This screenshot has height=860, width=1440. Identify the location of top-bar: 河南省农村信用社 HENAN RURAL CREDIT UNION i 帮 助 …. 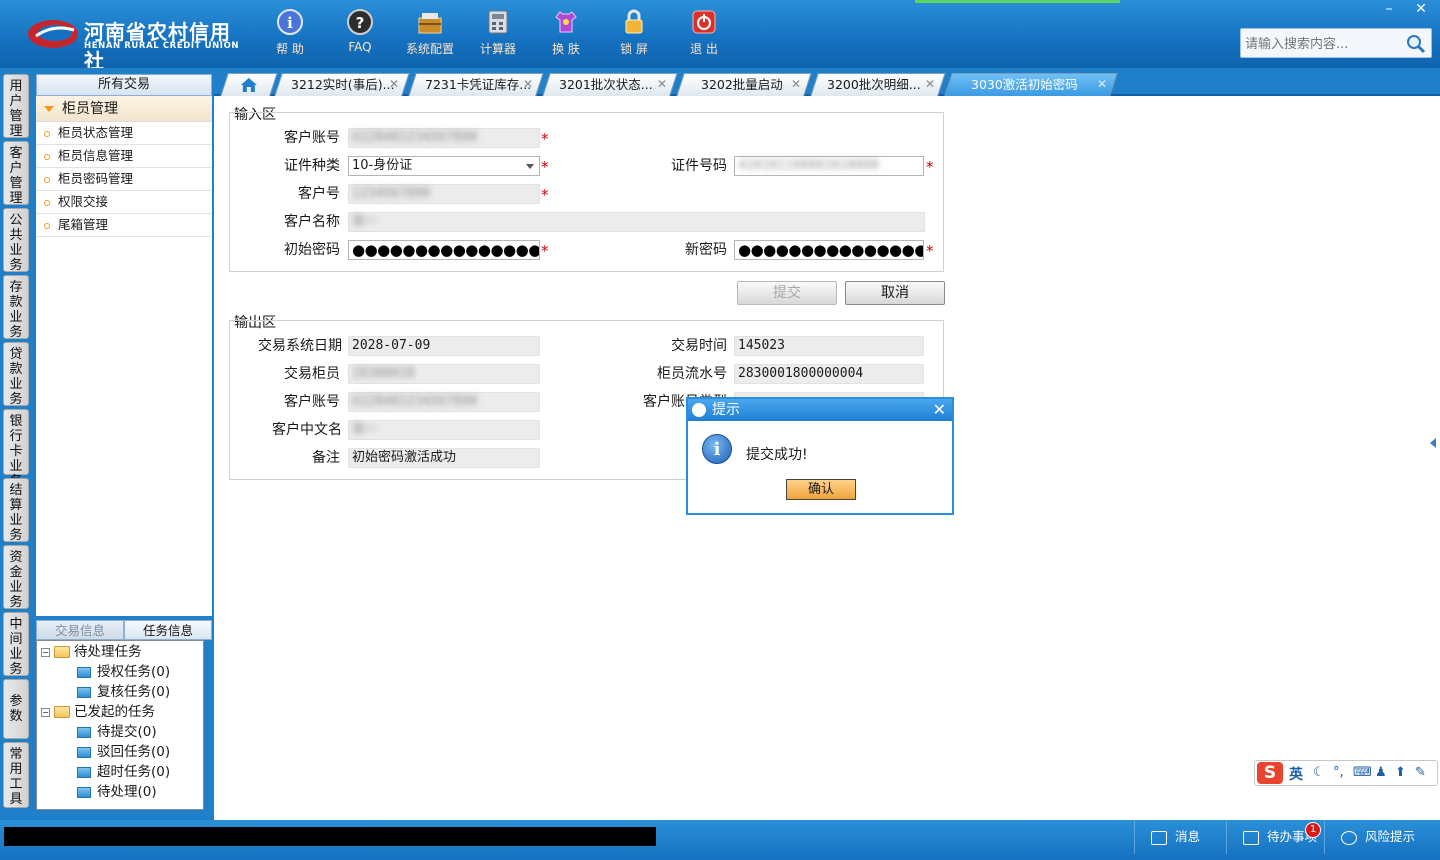
(720, 36).